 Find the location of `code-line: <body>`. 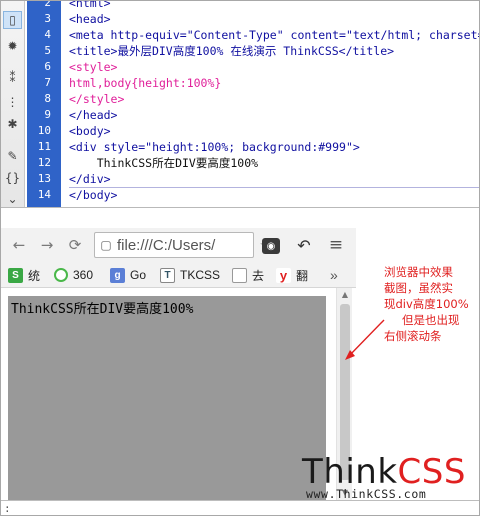

code-line: <body> is located at coordinates (90, 131).